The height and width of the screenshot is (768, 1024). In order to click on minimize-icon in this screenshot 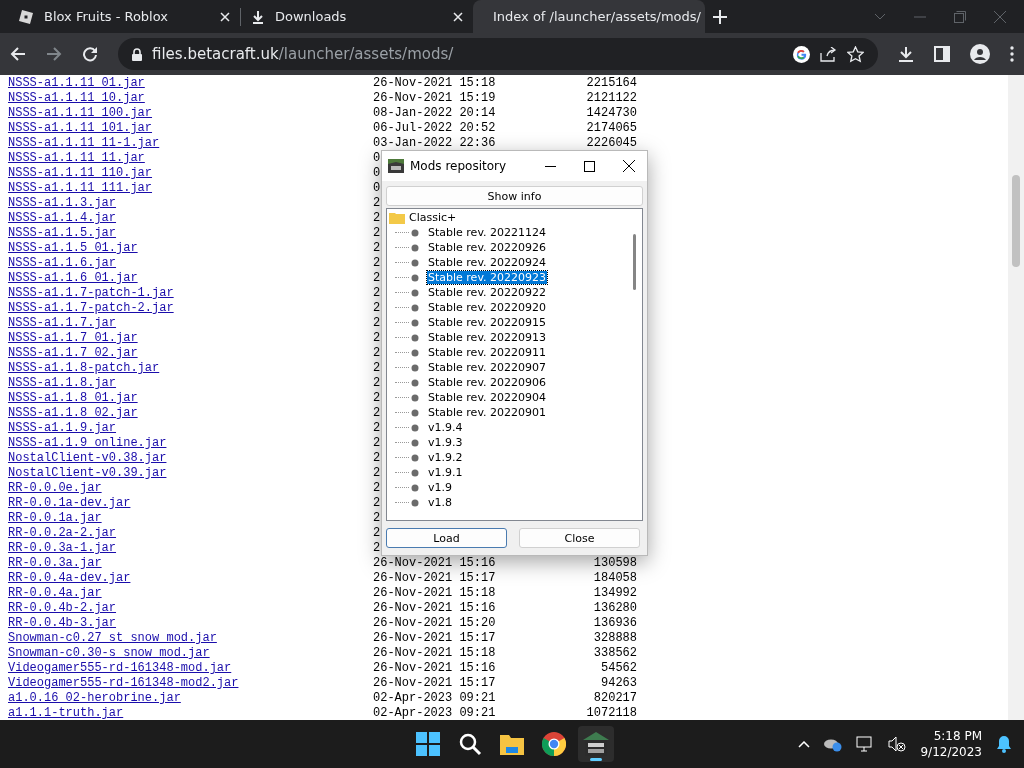, I will do `click(550, 166)`.